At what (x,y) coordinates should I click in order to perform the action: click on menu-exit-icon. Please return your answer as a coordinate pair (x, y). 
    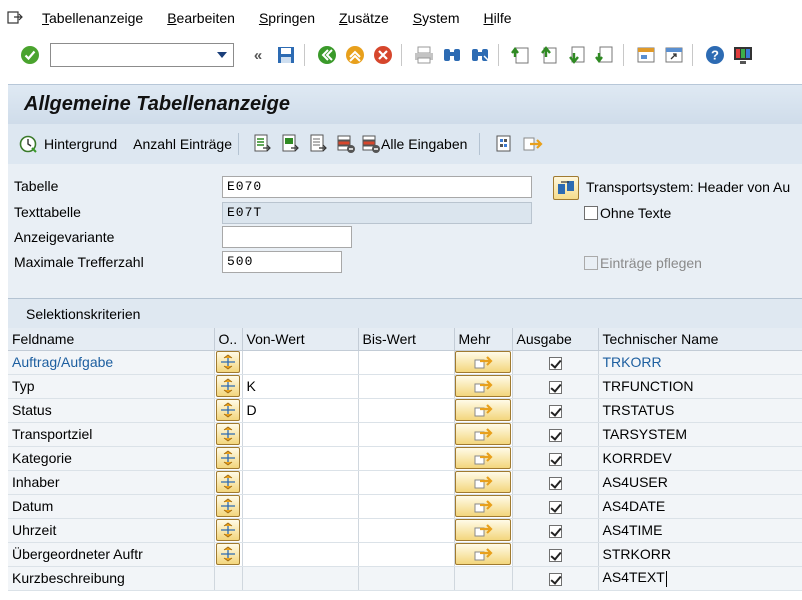
    Looking at the image, I should click on (15, 18).